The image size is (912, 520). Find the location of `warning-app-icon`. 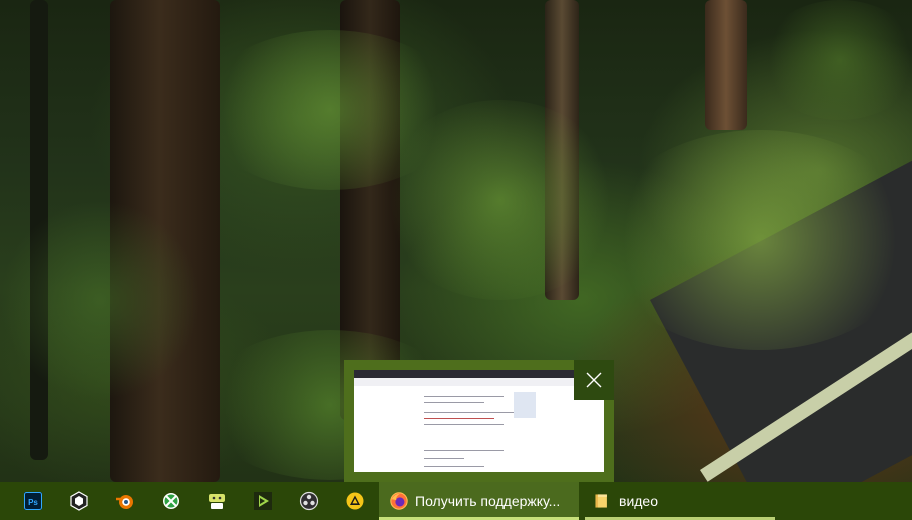

warning-app-icon is located at coordinates (355, 501).